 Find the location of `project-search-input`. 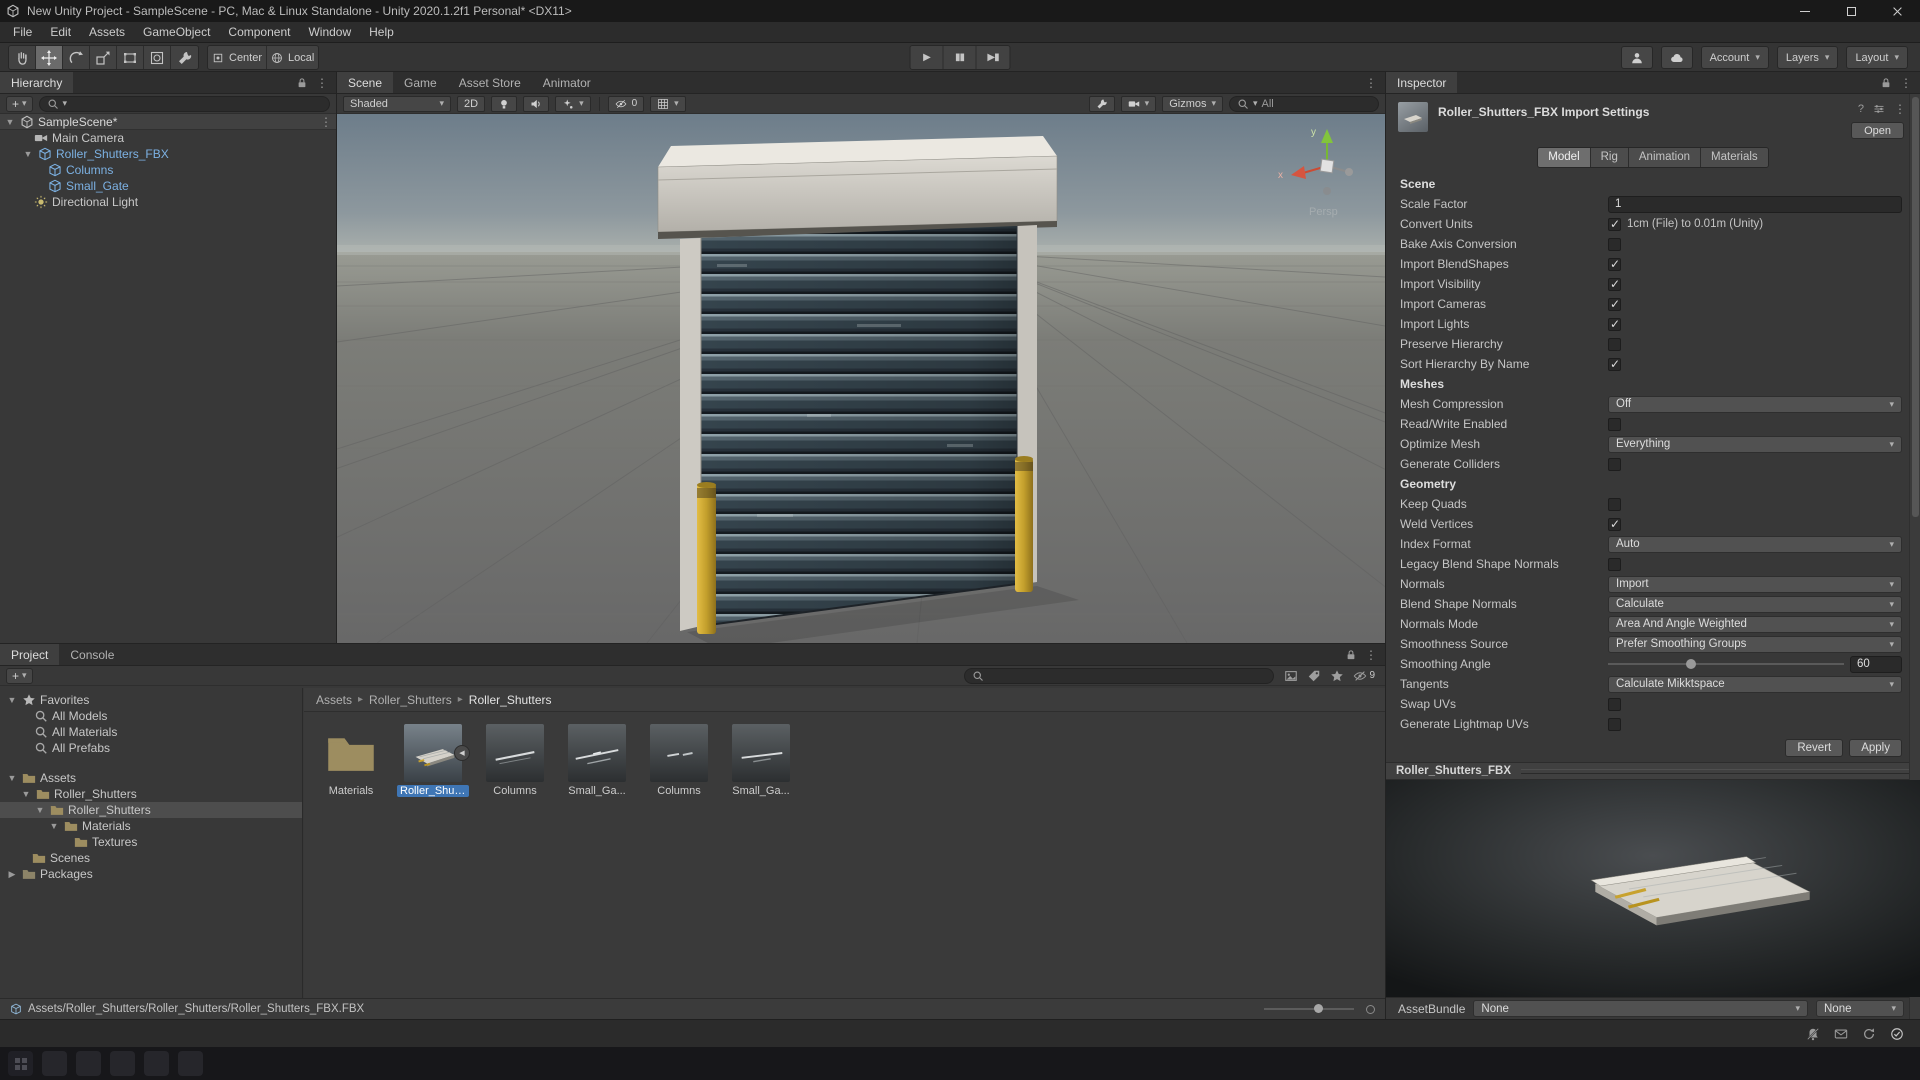

project-search-input is located at coordinates (1119, 675).